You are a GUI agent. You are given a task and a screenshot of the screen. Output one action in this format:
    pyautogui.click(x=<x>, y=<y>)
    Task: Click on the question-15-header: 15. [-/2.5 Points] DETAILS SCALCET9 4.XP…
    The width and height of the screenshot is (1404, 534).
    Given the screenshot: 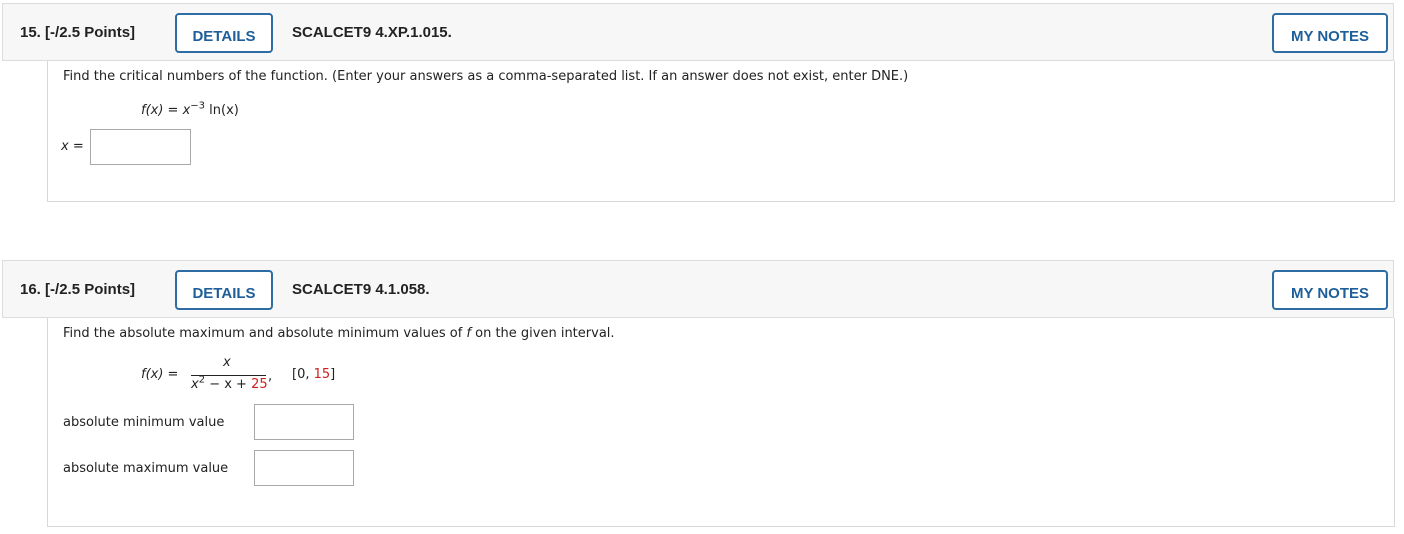 What is the action you would take?
    pyautogui.click(x=698, y=32)
    